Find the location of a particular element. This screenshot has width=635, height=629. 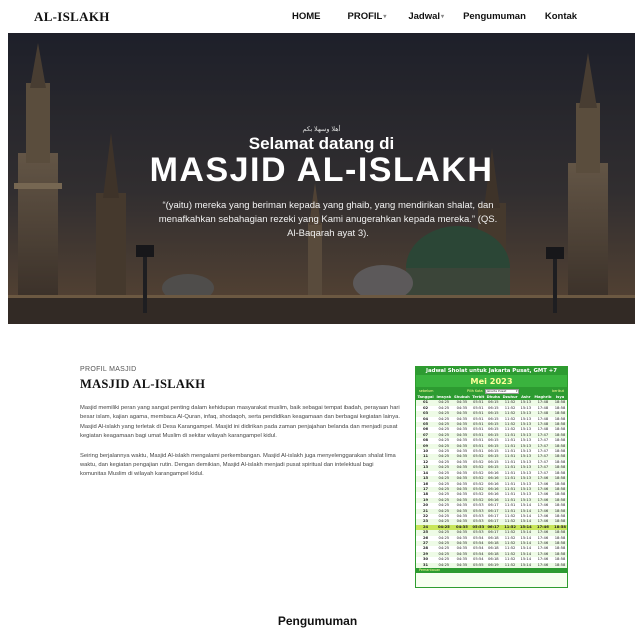

city-select-value: Jakarta Pusat is located at coordinates (496, 390).